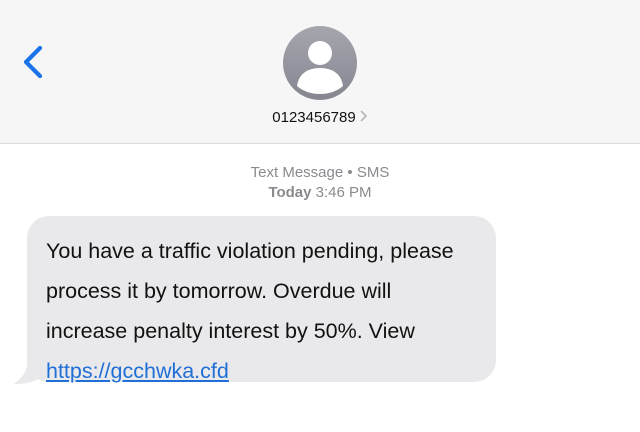 The image size is (640, 432). What do you see at coordinates (320, 67) in the screenshot?
I see `person-silhouette-icon` at bounding box center [320, 67].